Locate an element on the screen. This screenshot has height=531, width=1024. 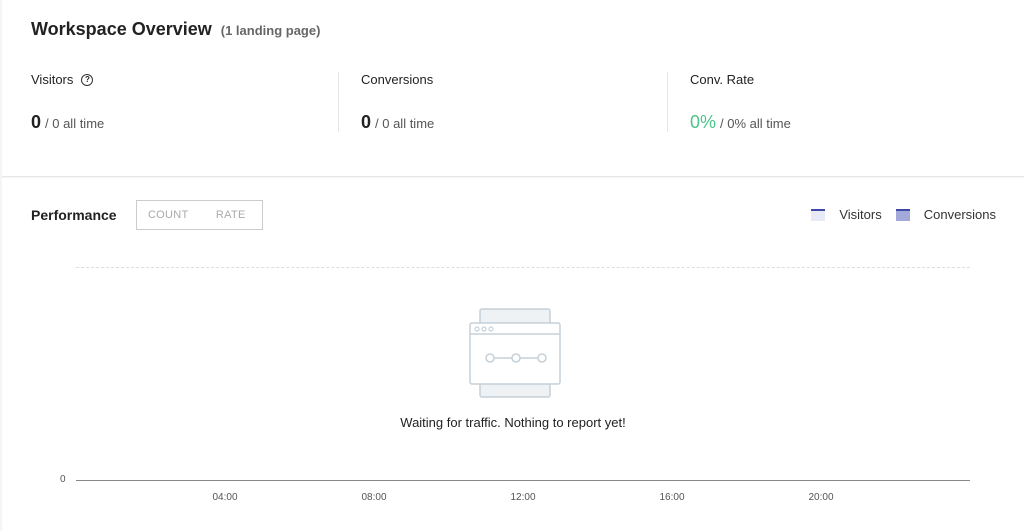
toggle-rate: RATE is located at coordinates (231, 215).